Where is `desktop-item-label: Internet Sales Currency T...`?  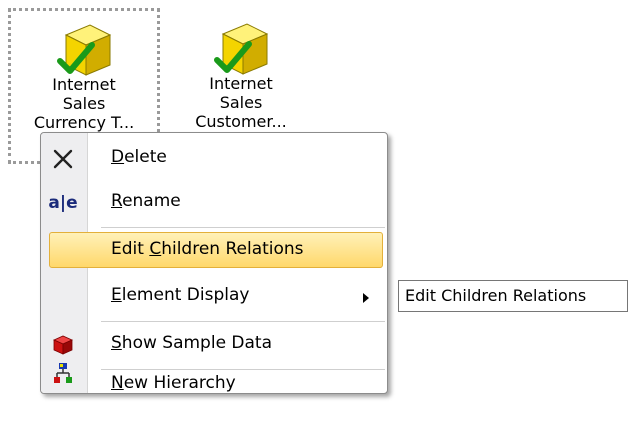 desktop-item-label: Internet Sales Currency T... is located at coordinates (84, 103).